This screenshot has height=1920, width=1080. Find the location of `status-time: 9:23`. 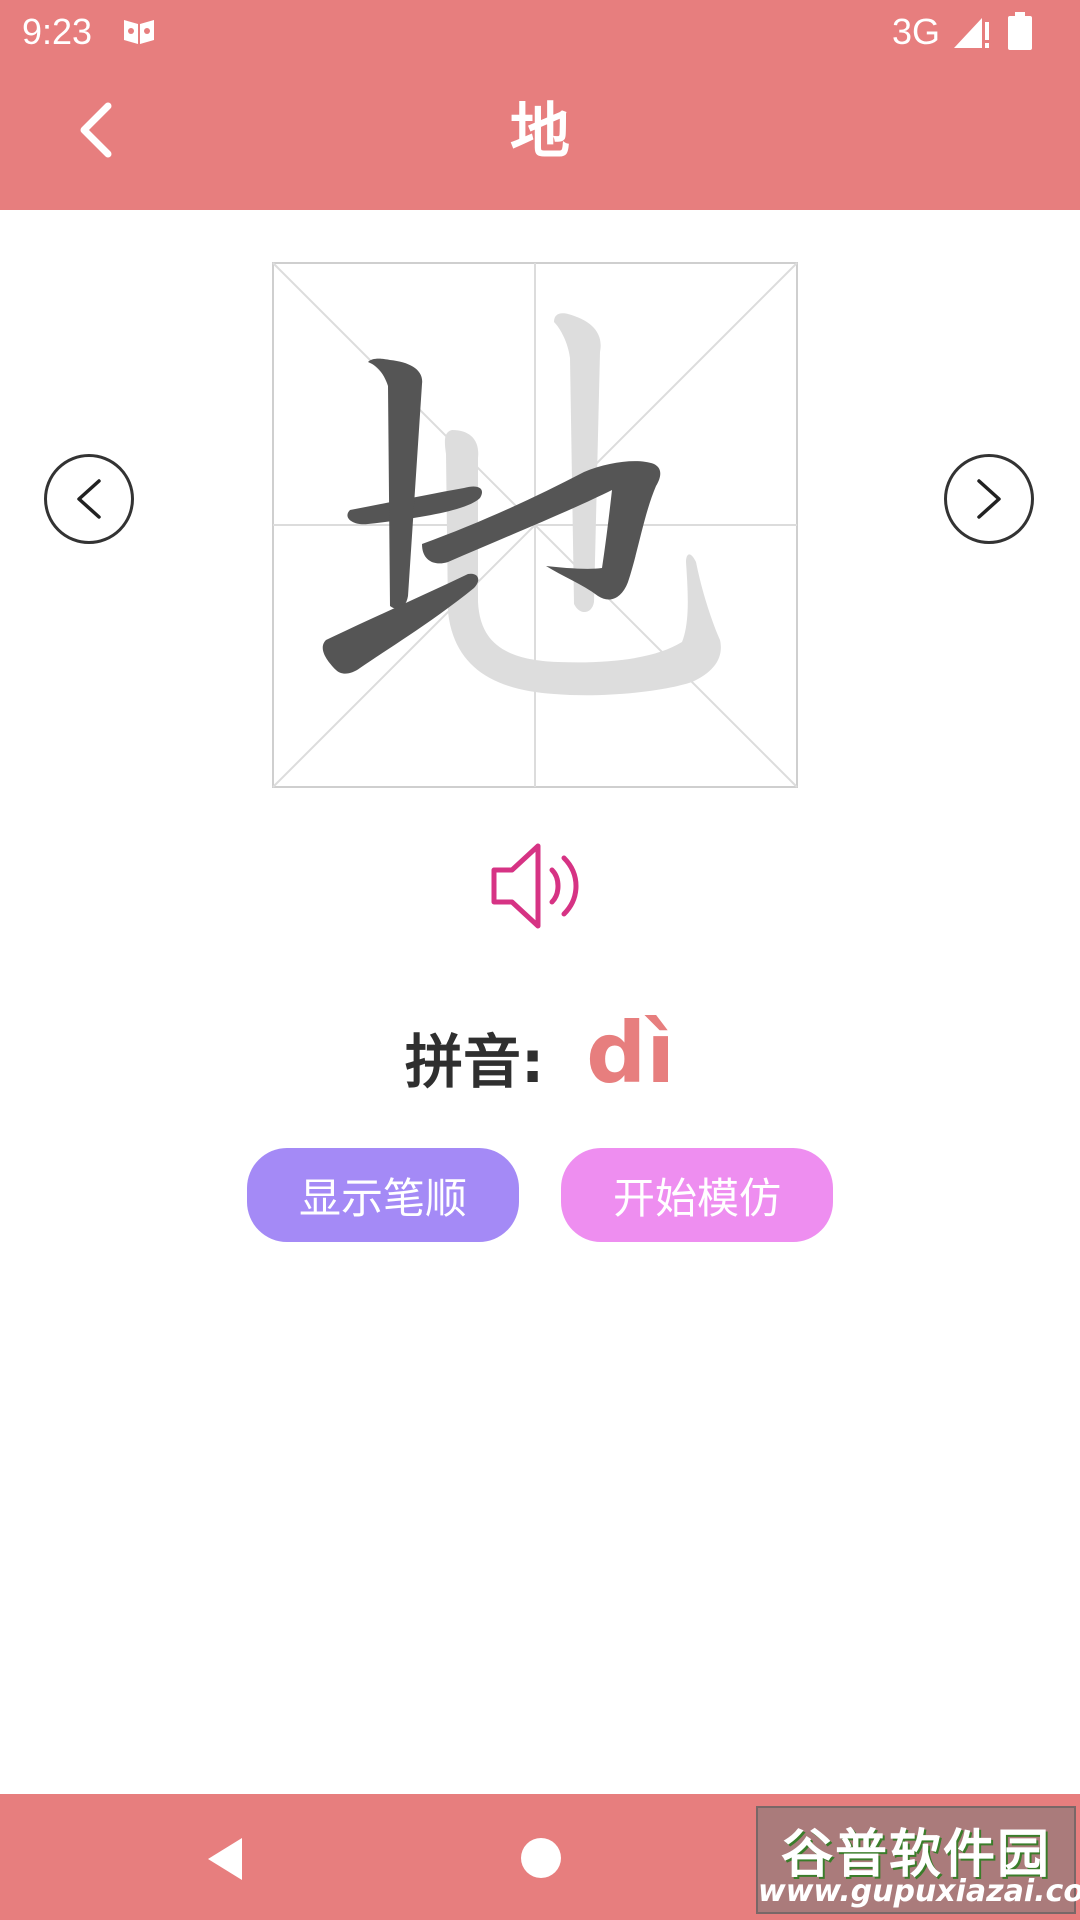

status-time: 9:23 is located at coordinates (57, 31).